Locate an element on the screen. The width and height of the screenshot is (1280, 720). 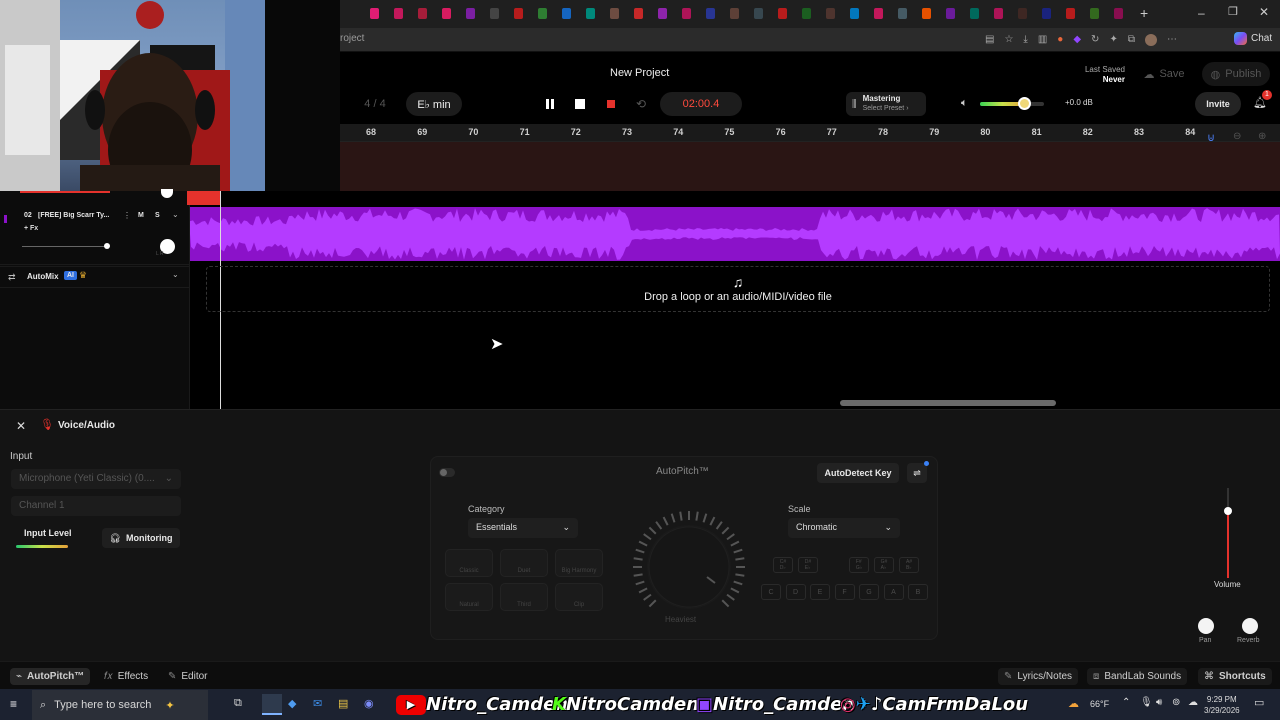
preset-duet: Duet is located at coordinates (524, 563).